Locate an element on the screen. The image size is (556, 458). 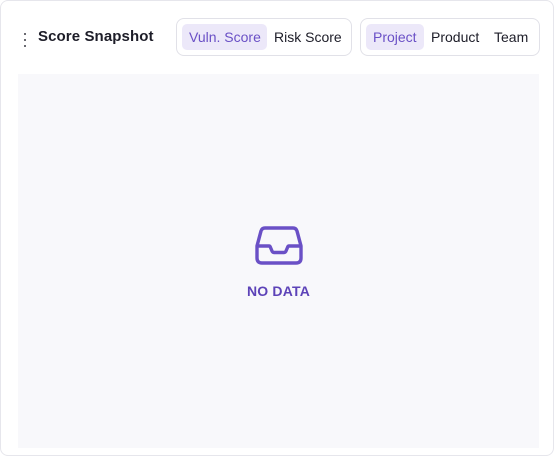
toggle-team: Team is located at coordinates (512, 37).